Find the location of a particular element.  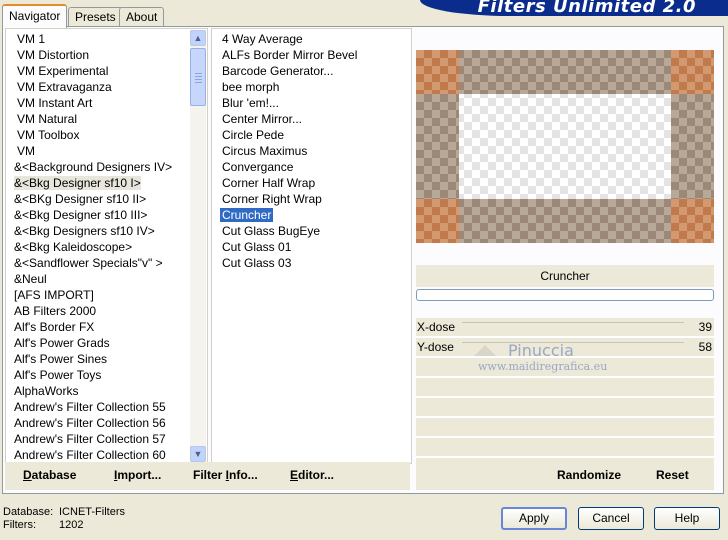

param-x-dose: X-dose 39 is located at coordinates (565, 328).